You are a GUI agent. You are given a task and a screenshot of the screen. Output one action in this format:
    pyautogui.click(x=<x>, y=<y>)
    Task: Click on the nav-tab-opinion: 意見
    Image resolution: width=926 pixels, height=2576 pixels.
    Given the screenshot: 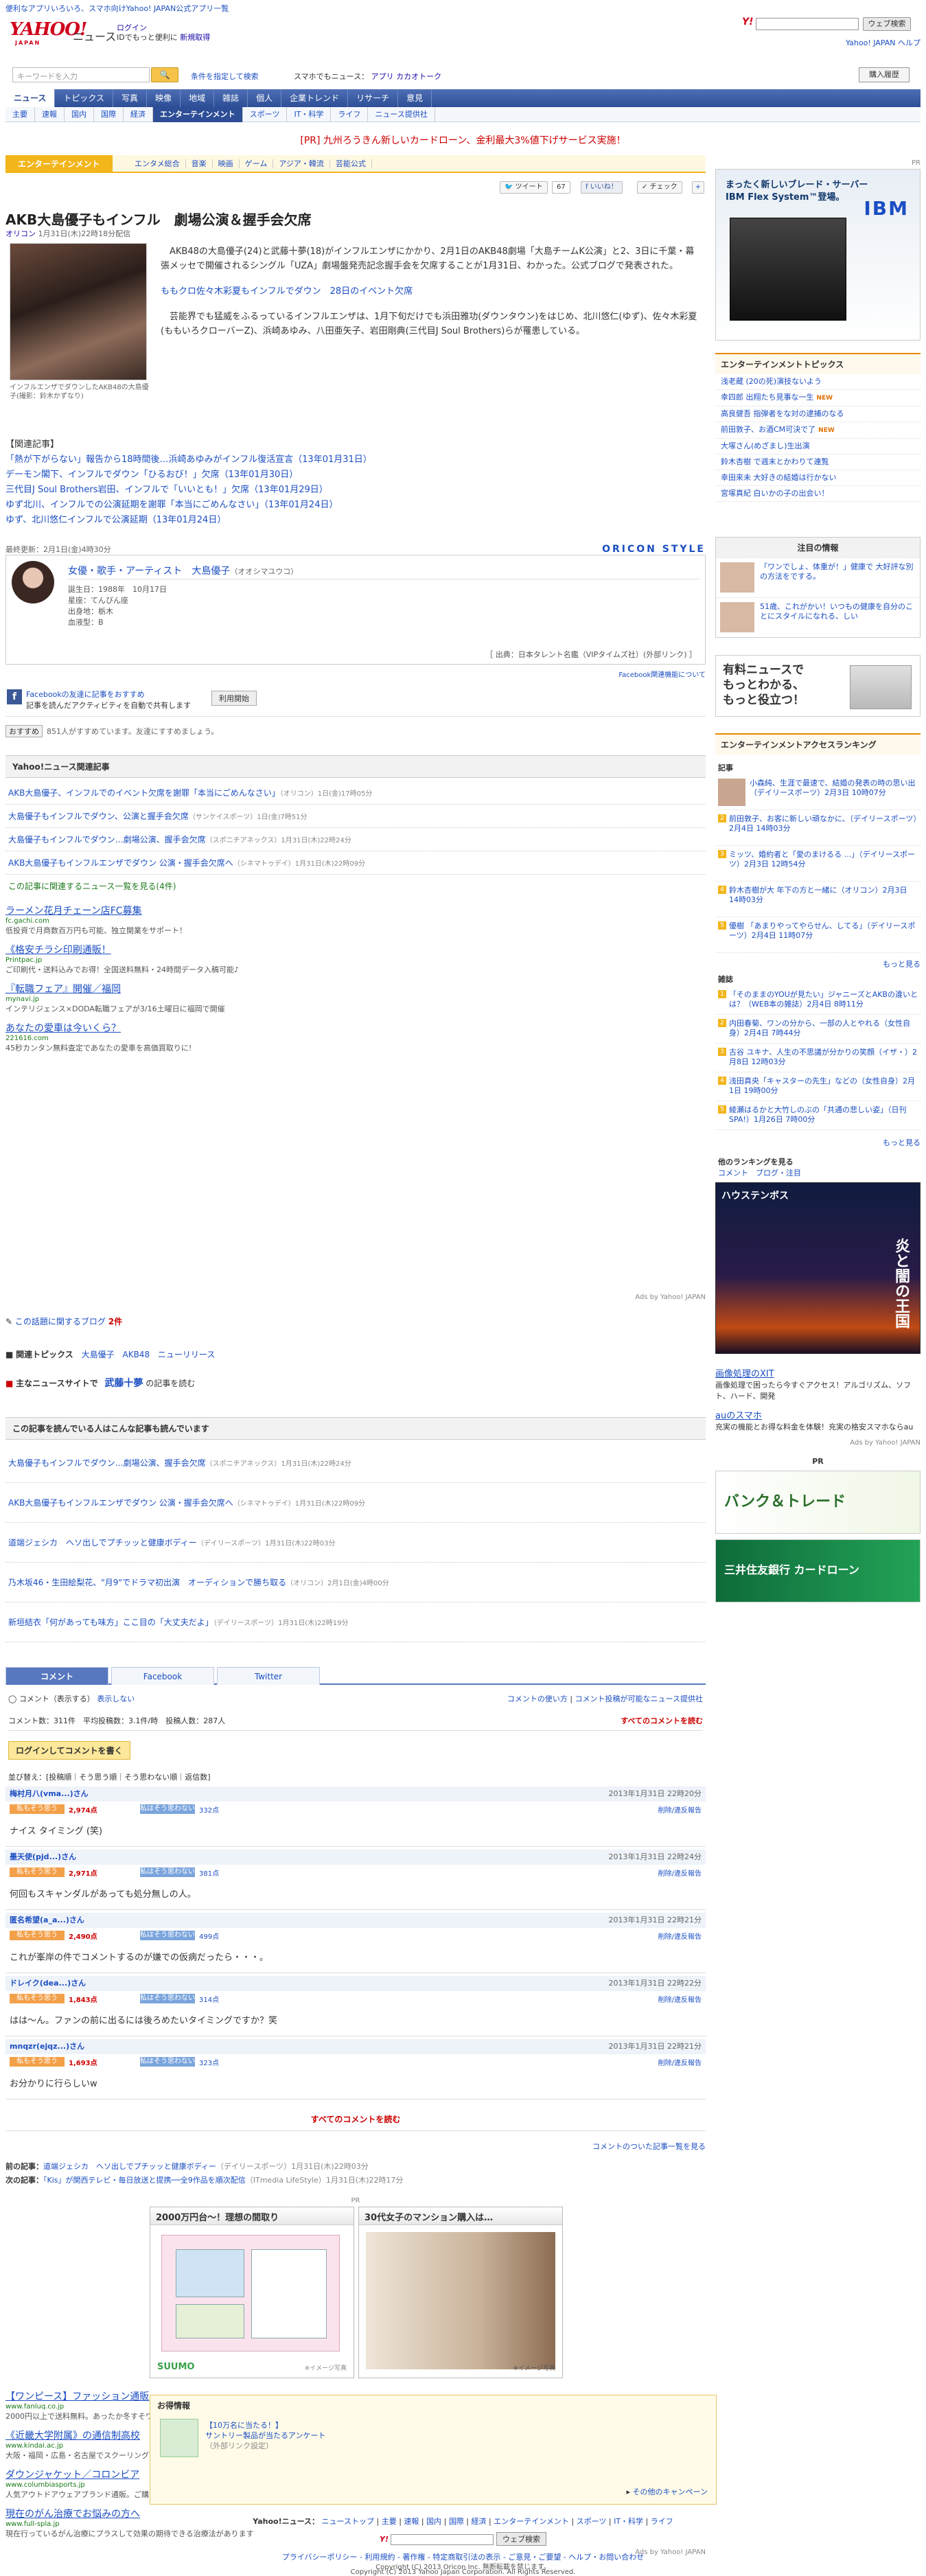 What is the action you would take?
    pyautogui.click(x=415, y=98)
    